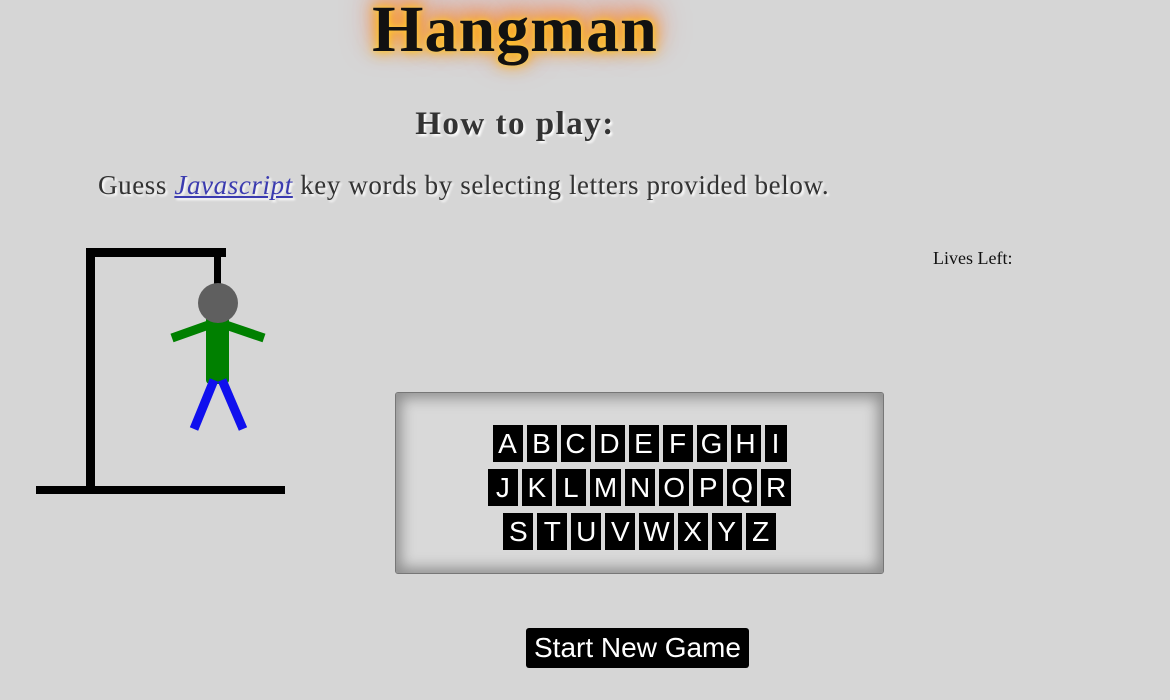 This screenshot has width=1170, height=700. I want to click on letter-key-a: A, so click(507, 443).